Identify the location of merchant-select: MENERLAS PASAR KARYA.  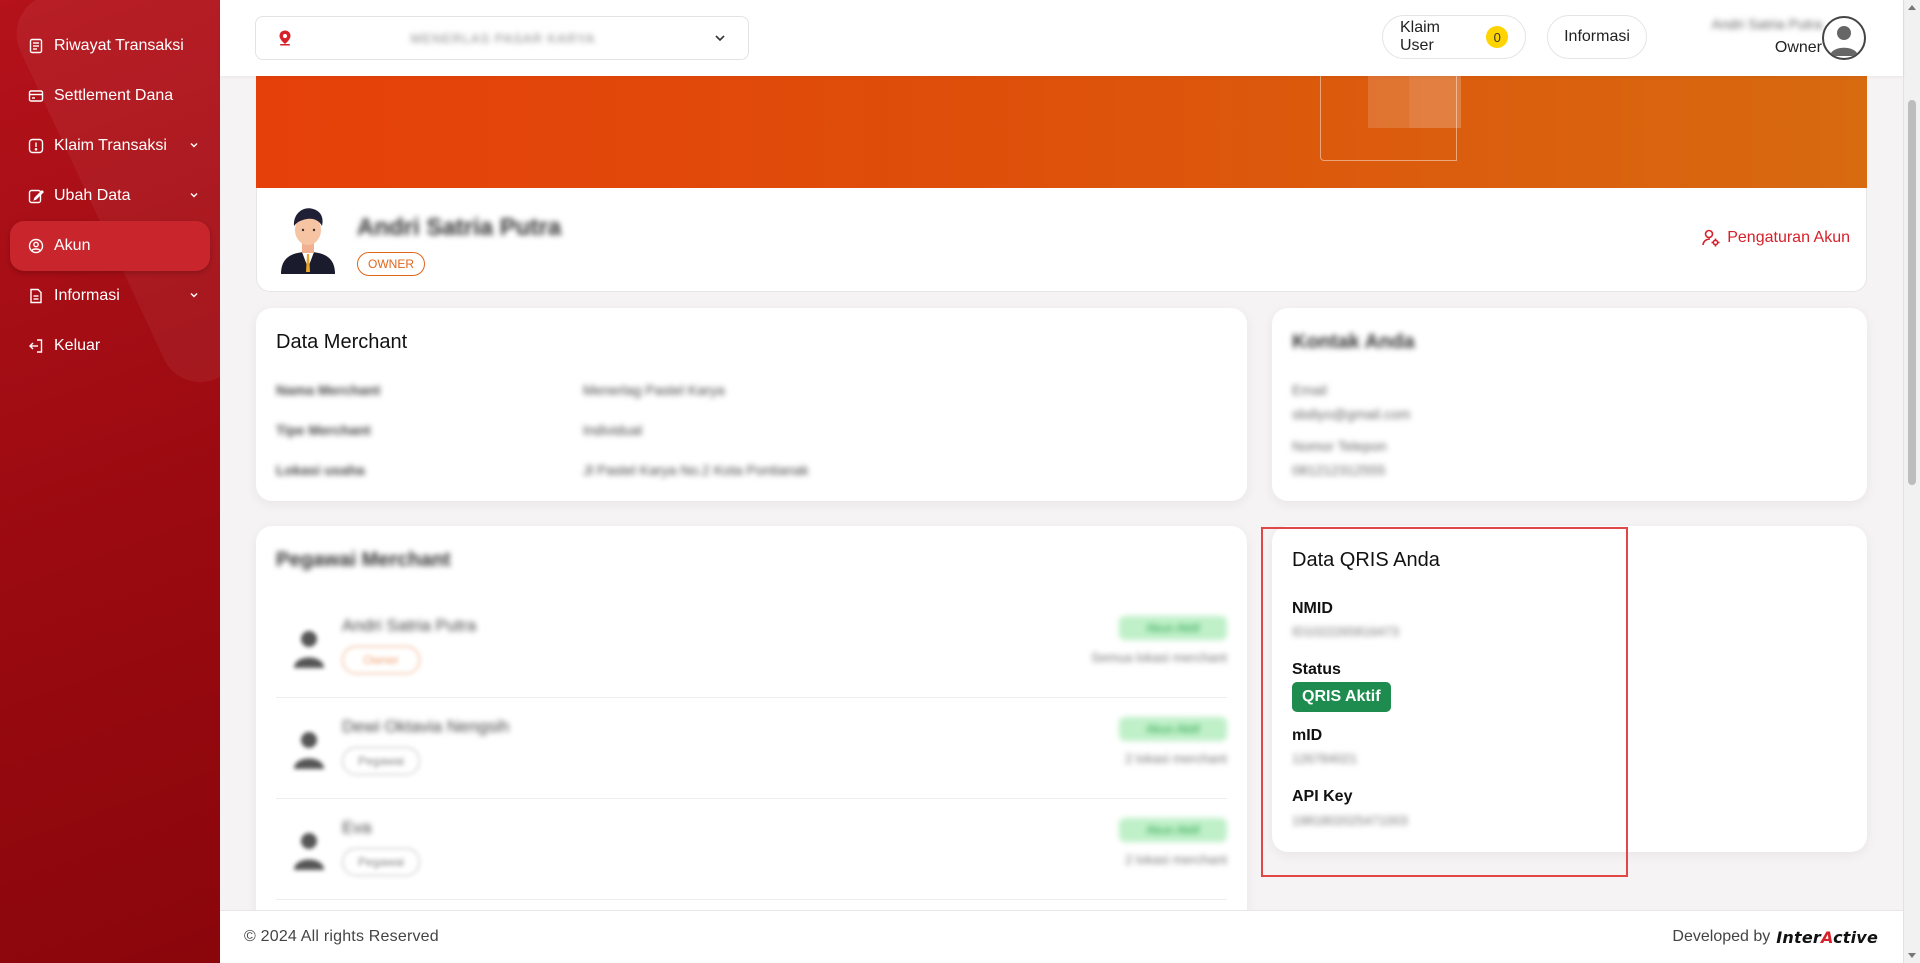
(502, 38).